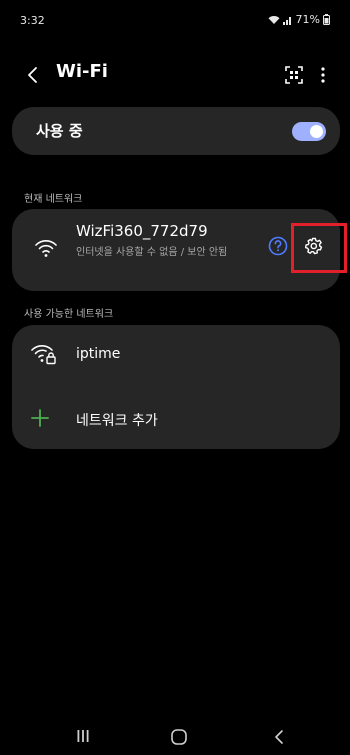 This screenshot has width=350, height=755. Describe the element at coordinates (274, 20) in the screenshot. I see `wifi-signal-icon` at that location.